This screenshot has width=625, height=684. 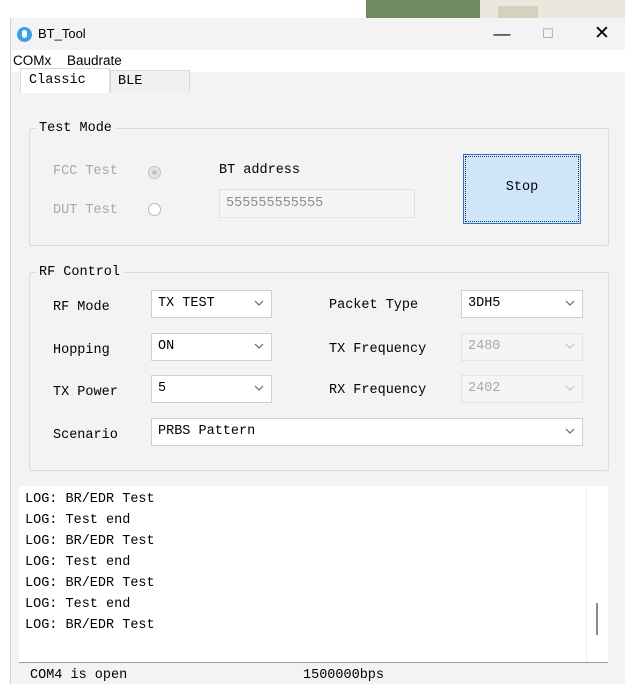 I want to click on app-icon, so click(x=24, y=34).